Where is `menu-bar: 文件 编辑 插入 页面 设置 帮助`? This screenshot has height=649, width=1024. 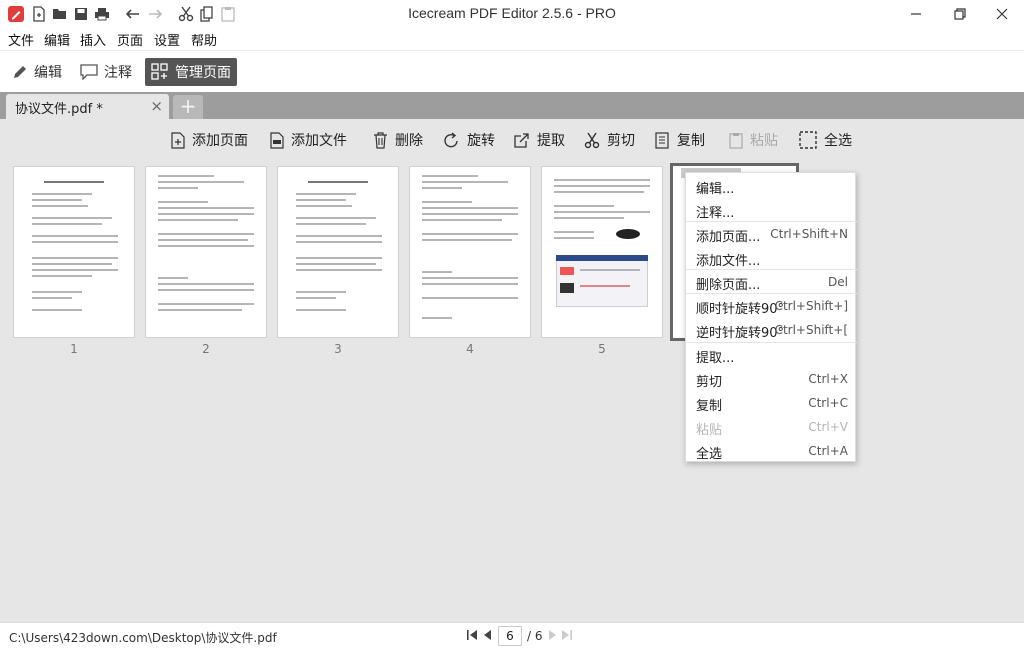 menu-bar: 文件 编辑 插入 页面 设置 帮助 is located at coordinates (512, 39).